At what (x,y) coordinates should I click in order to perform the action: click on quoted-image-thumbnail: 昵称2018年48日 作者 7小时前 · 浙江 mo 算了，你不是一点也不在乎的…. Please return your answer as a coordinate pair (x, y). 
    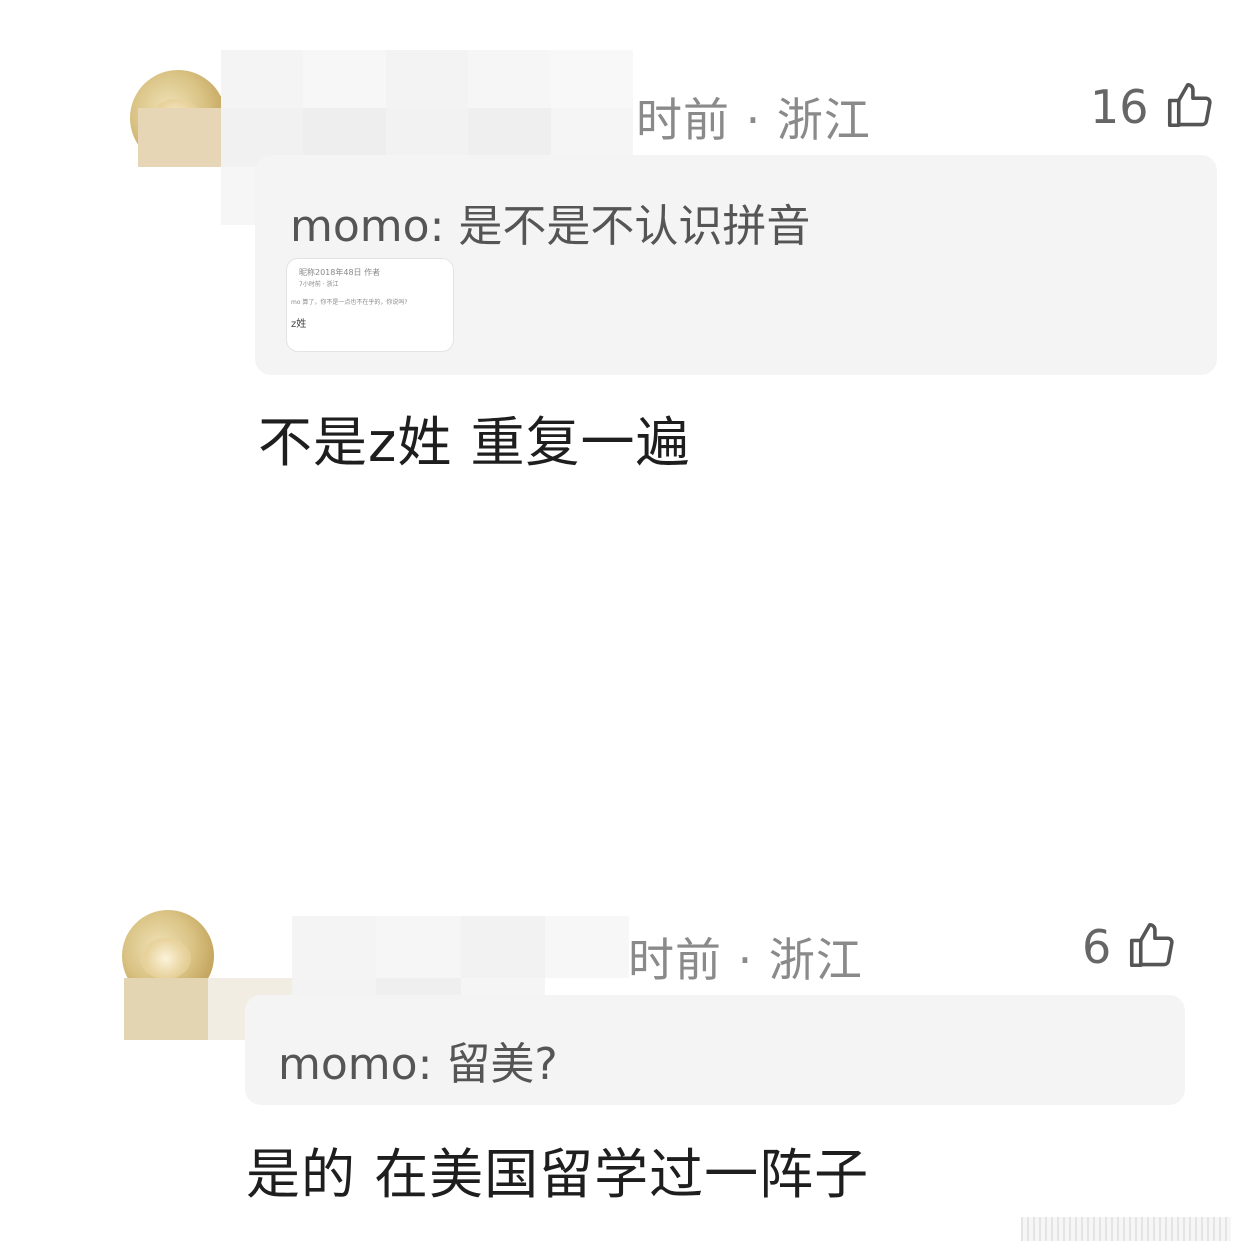
    Looking at the image, I should click on (370, 305).